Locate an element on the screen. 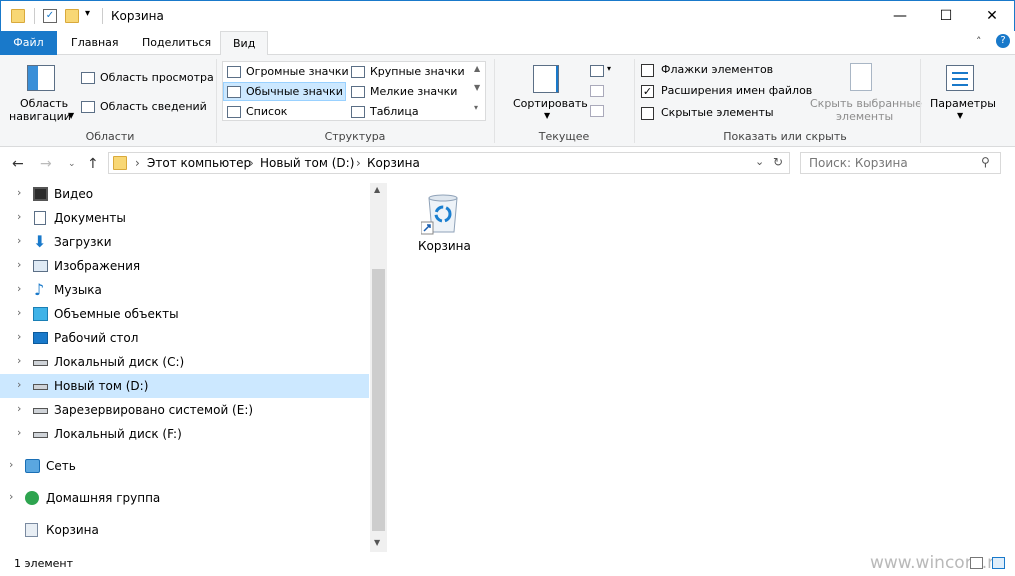 The image size is (1015, 576). add-columns-icon is located at coordinates (597, 91).